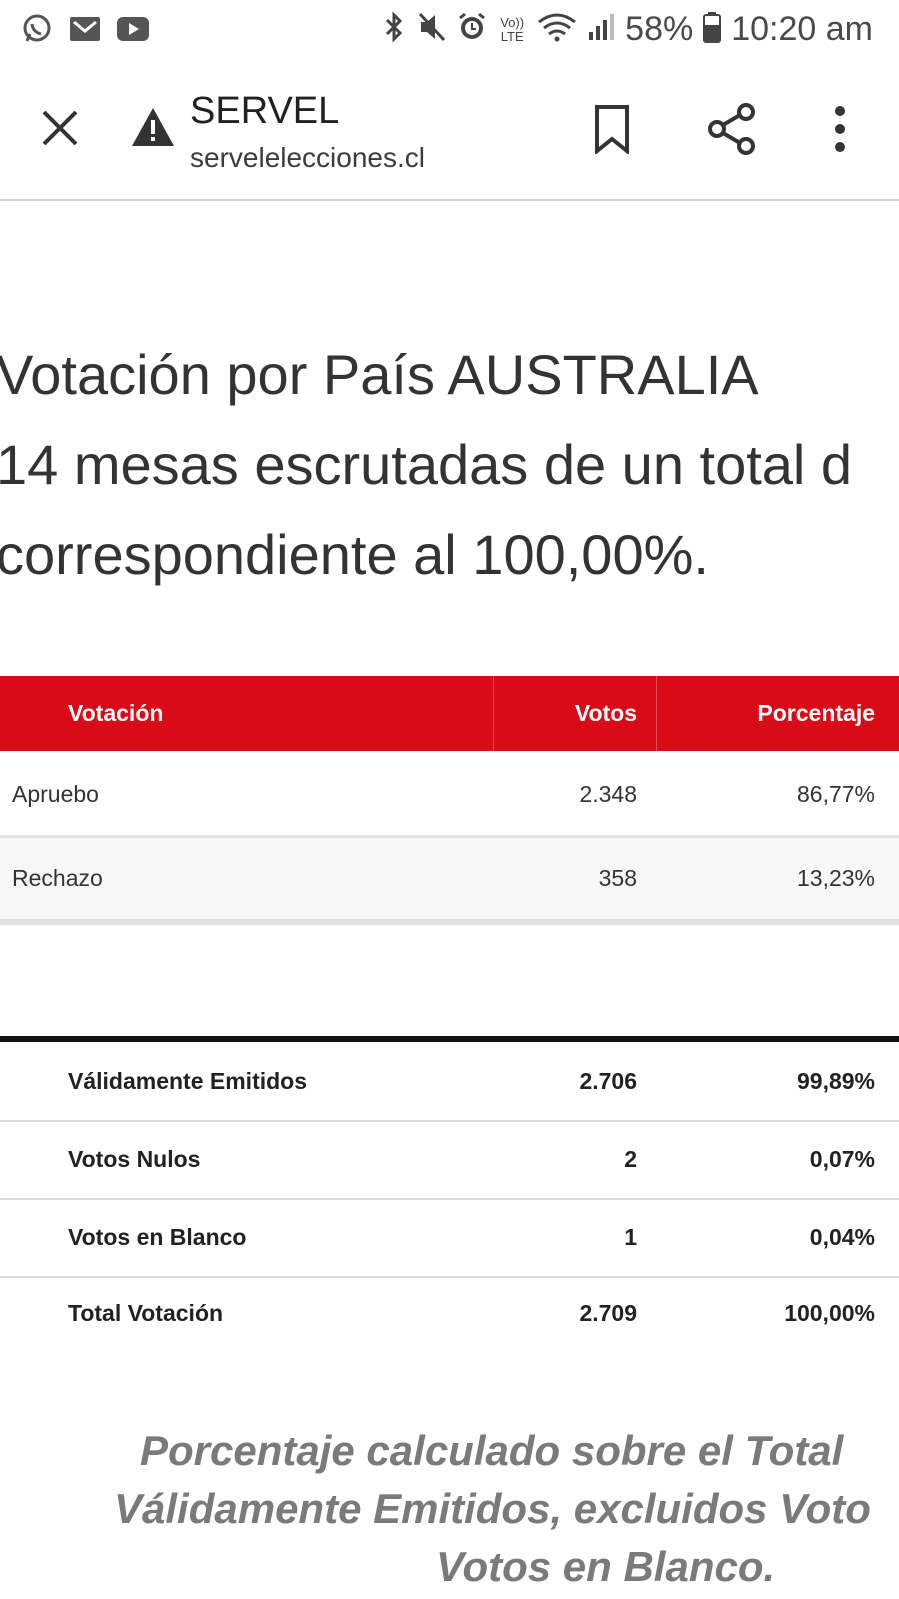 The width and height of the screenshot is (899, 1599). I want to click on bookmark-icon, so click(612, 130).